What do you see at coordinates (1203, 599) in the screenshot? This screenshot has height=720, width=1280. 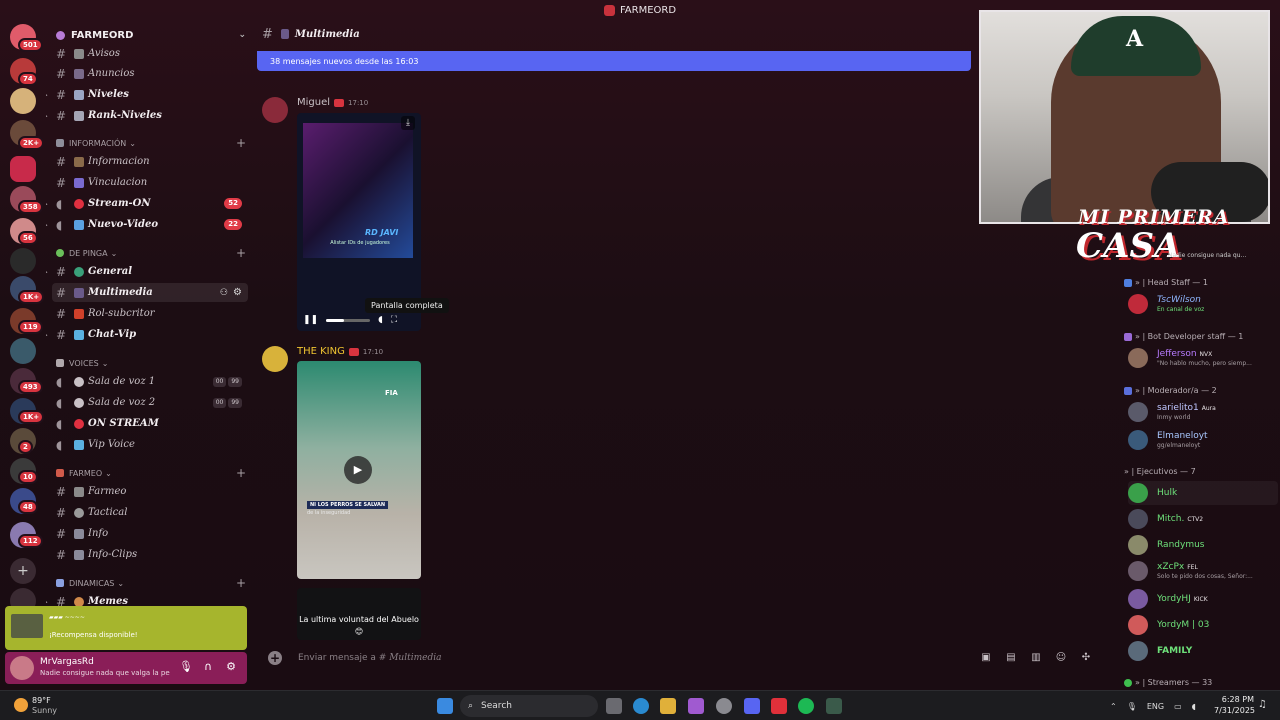 I see `member-item: YordyHJ KICK` at bounding box center [1203, 599].